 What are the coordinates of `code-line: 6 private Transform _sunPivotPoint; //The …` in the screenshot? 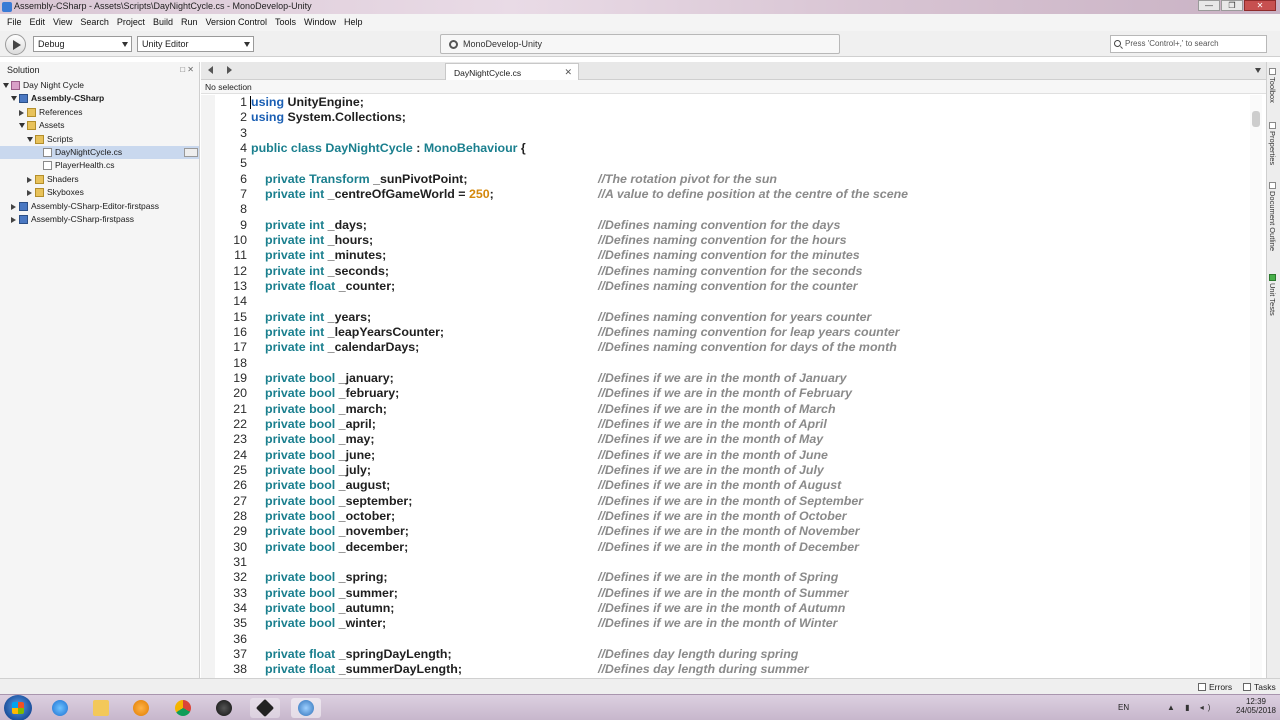 It's located at (726, 179).